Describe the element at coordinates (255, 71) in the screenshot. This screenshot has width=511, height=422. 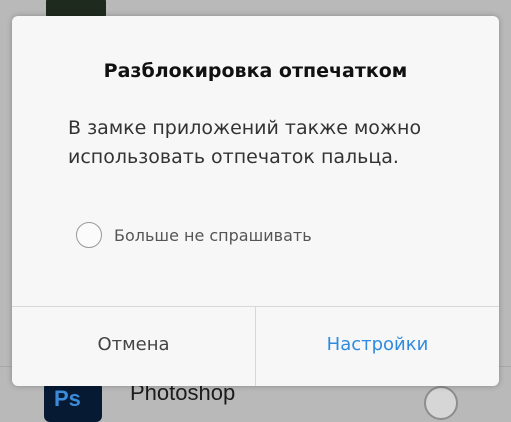
I see `dialog-title: Разблокировка отпечатком` at that location.